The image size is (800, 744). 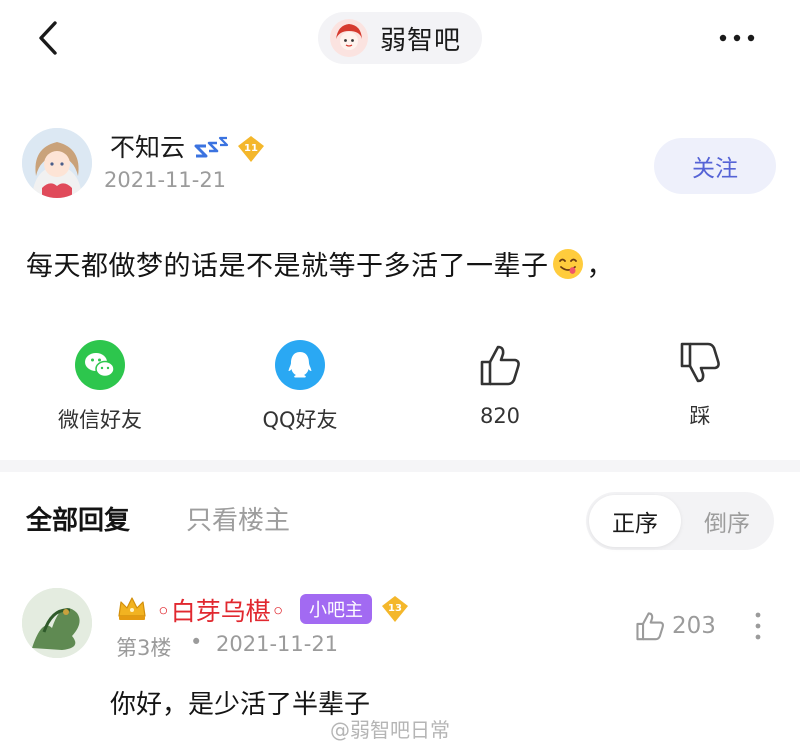 I want to click on dislike-button: 踩, so click(x=700, y=385).